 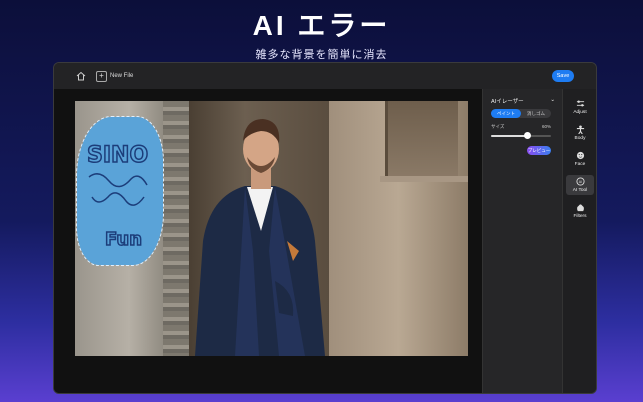 What do you see at coordinates (536, 113) in the screenshot?
I see `tab-eraser: 消しゴム` at bounding box center [536, 113].